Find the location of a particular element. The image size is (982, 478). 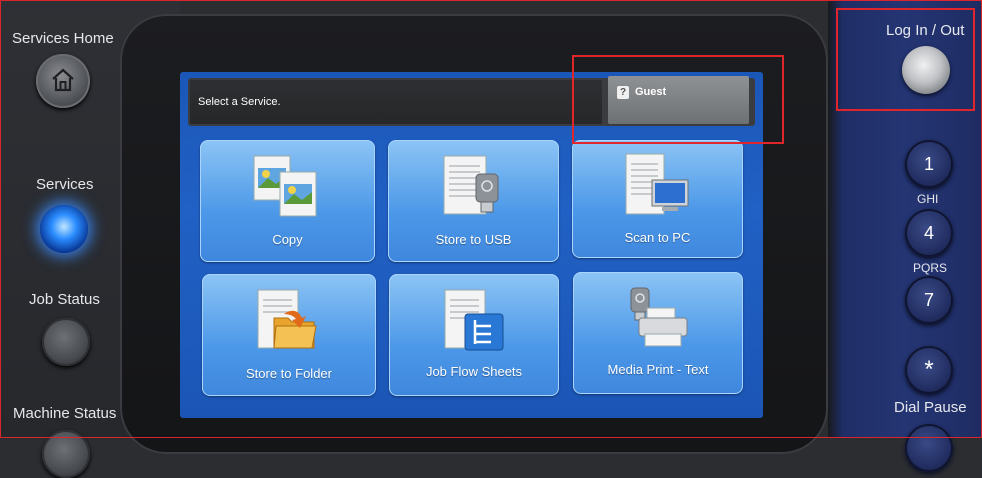

home-icon is located at coordinates (63, 80).